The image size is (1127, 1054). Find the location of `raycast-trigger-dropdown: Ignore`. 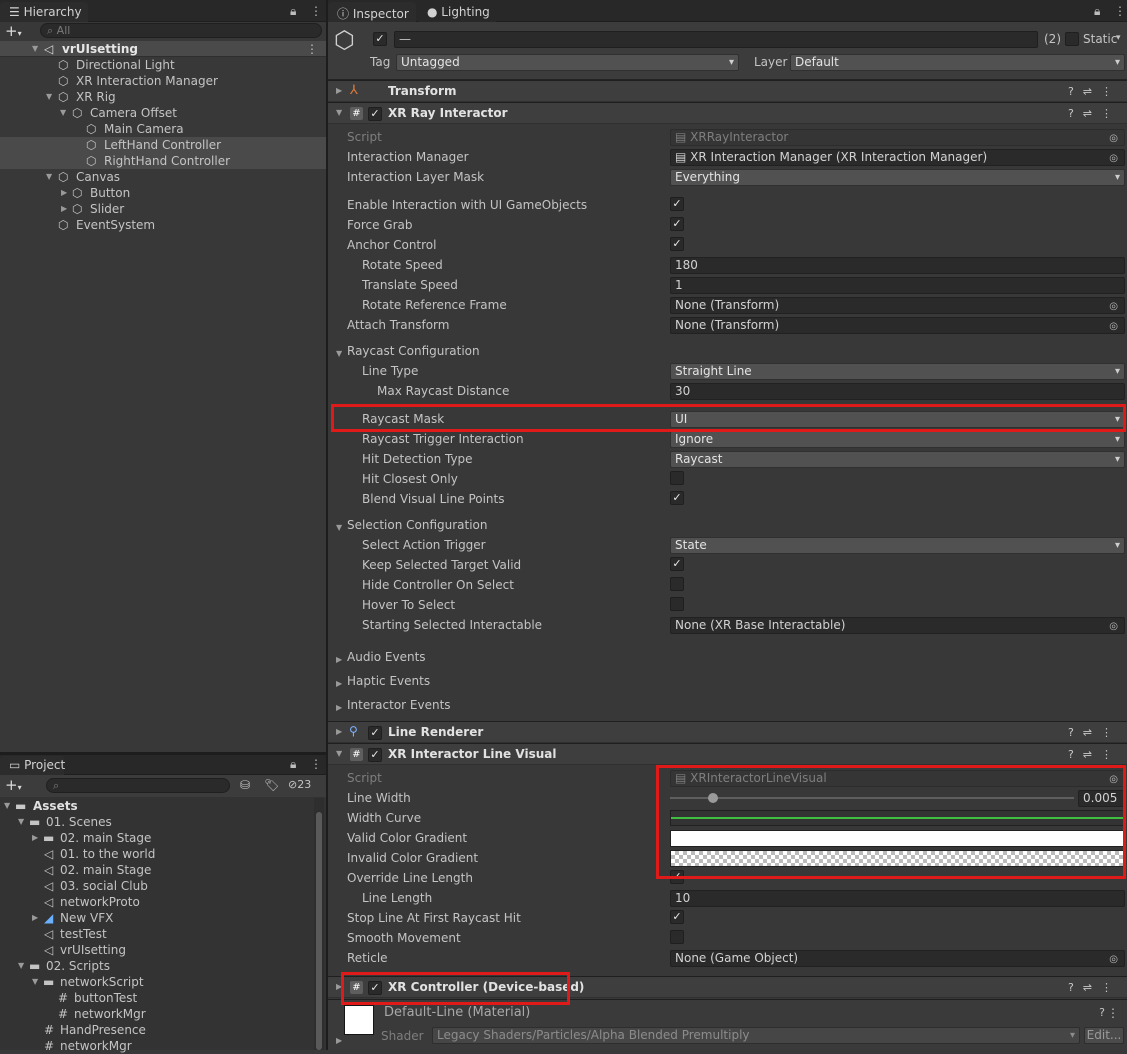

raycast-trigger-dropdown: Ignore is located at coordinates (897, 439).